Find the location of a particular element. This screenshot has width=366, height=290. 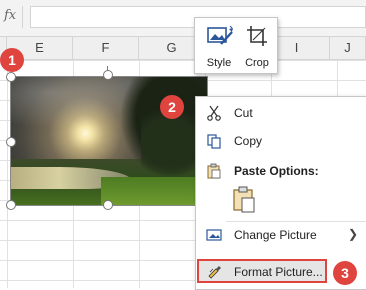

column-headers: E F G H I J is located at coordinates (183, 48).